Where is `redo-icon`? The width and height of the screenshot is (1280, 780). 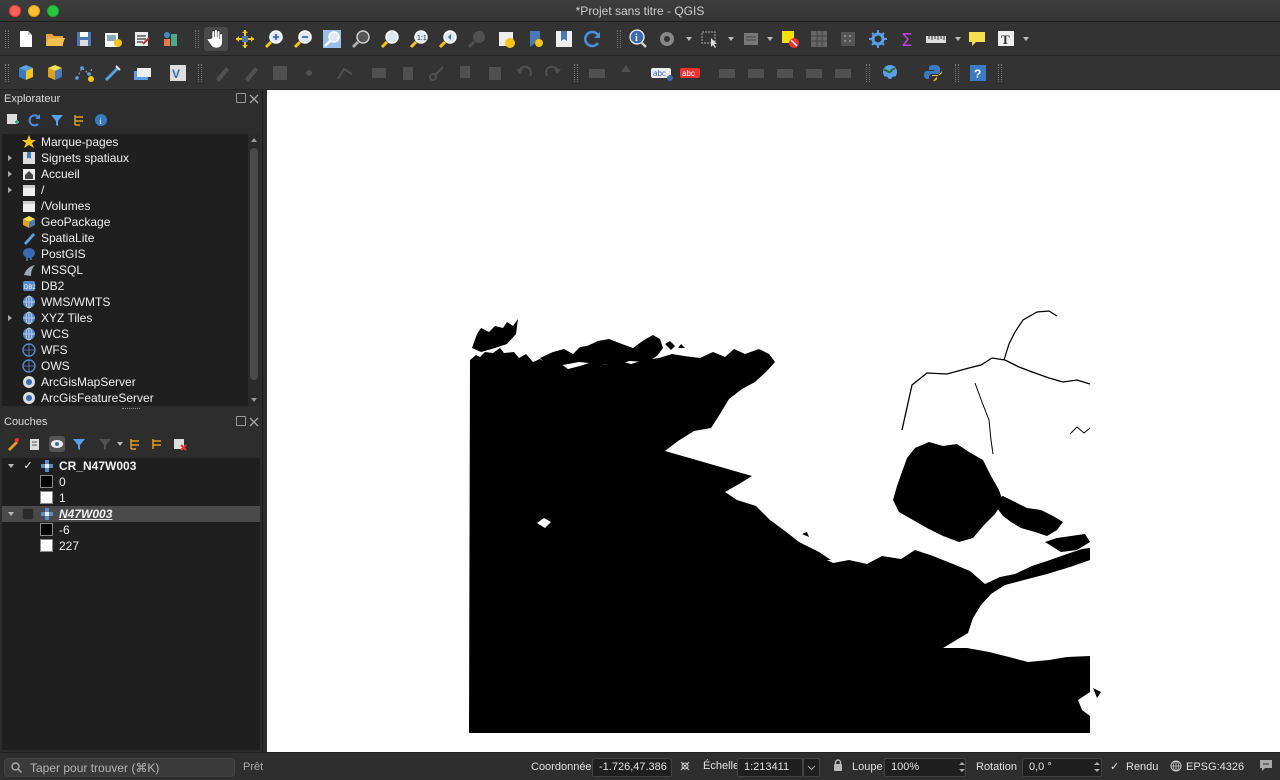
redo-icon is located at coordinates (553, 73).